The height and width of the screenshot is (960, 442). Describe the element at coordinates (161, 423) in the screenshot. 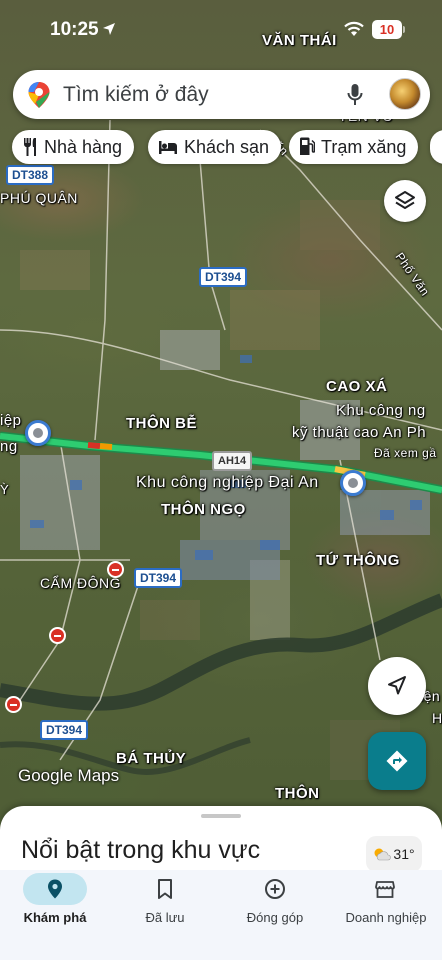

I see `place-label-thon-be: THÔN BỄ` at that location.